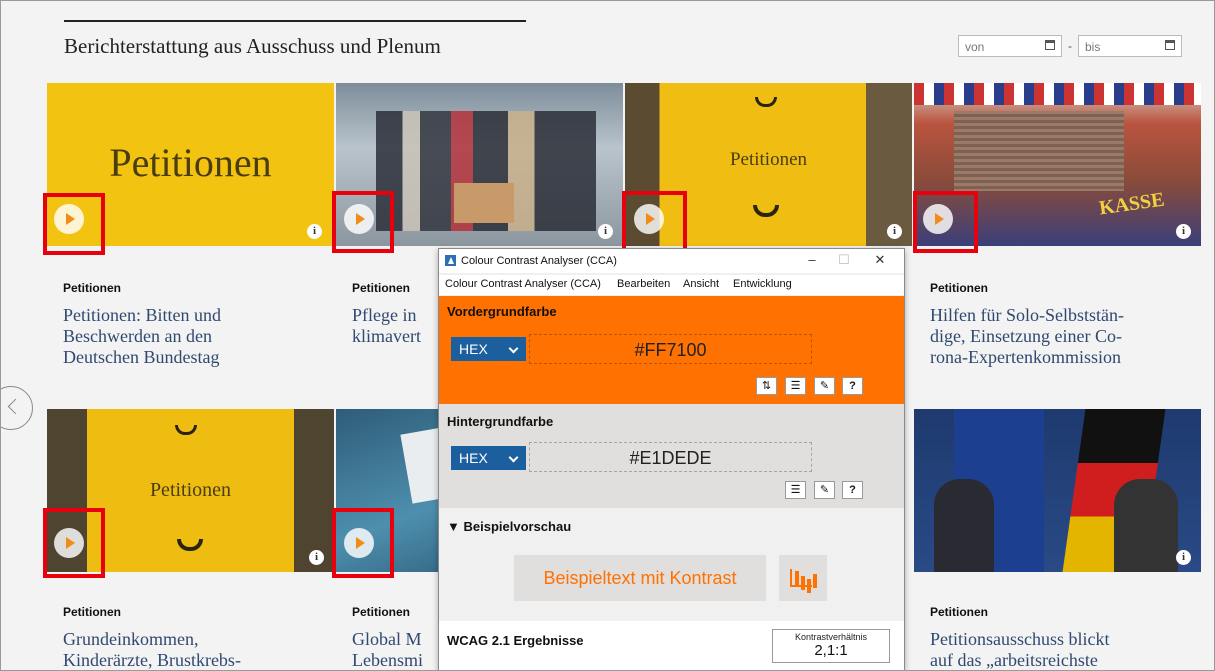  I want to click on foreground-hex-input: #FF7100, so click(670, 349).